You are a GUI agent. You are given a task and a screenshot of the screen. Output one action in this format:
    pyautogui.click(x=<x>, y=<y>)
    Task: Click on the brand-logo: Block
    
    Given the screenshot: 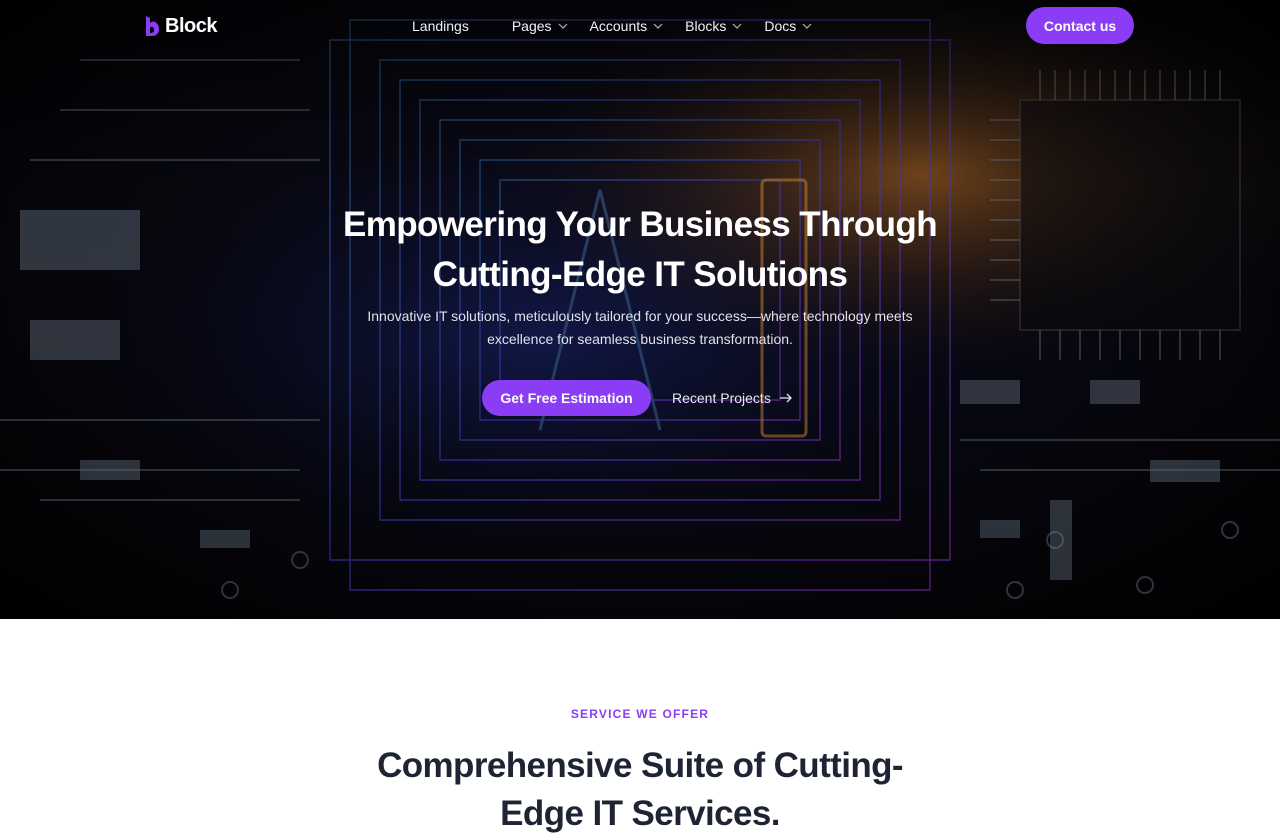 What is the action you would take?
    pyautogui.click(x=180, y=26)
    